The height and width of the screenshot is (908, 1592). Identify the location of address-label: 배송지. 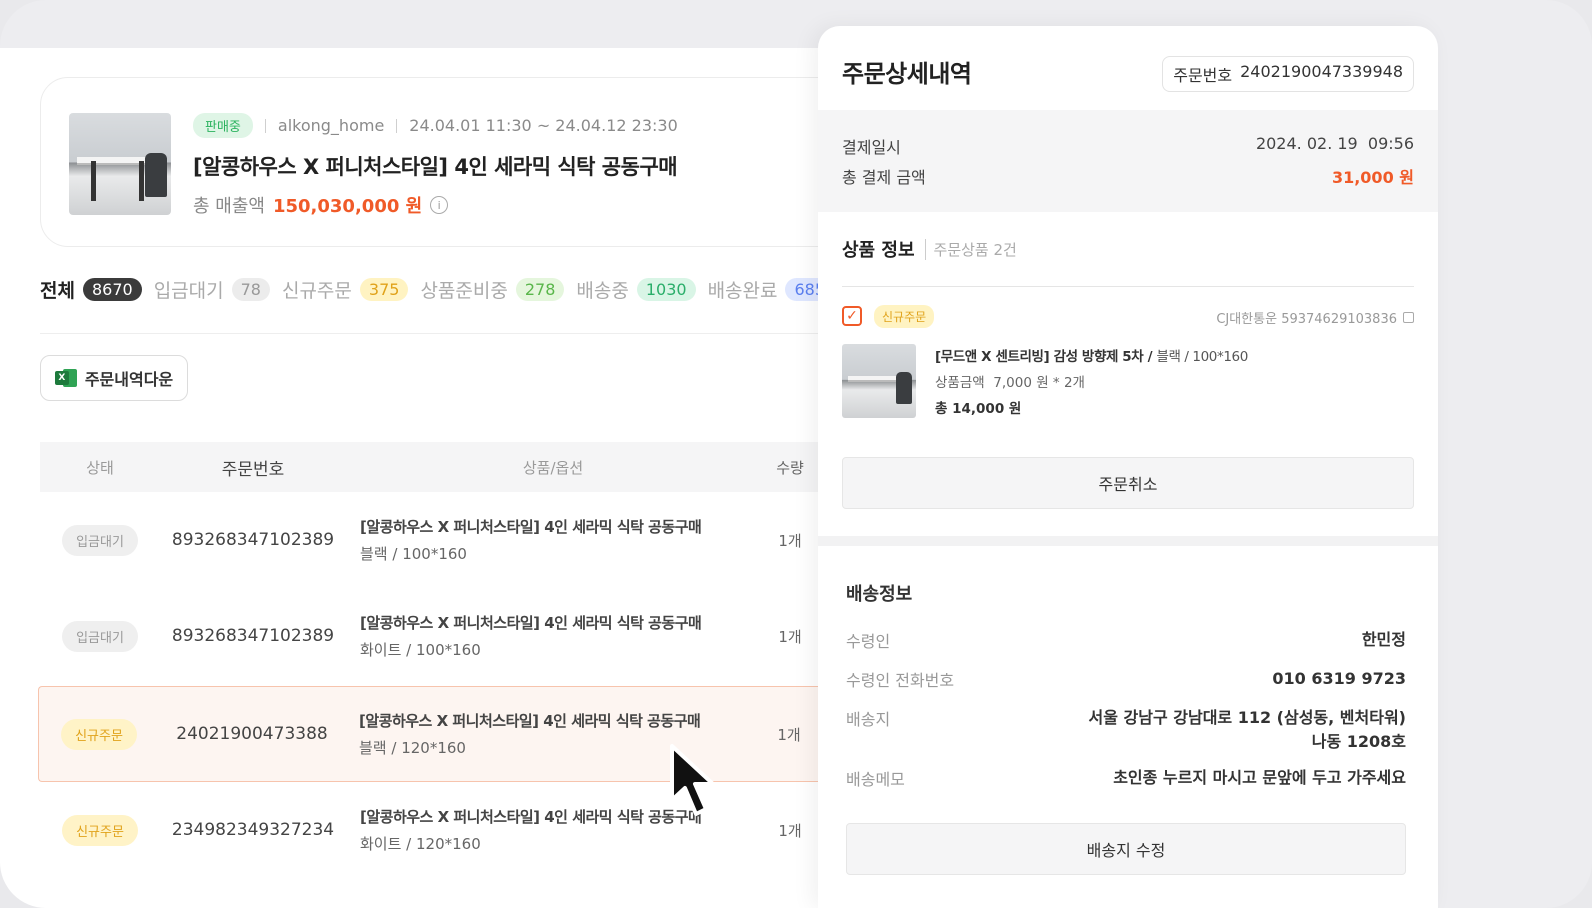
(868, 719).